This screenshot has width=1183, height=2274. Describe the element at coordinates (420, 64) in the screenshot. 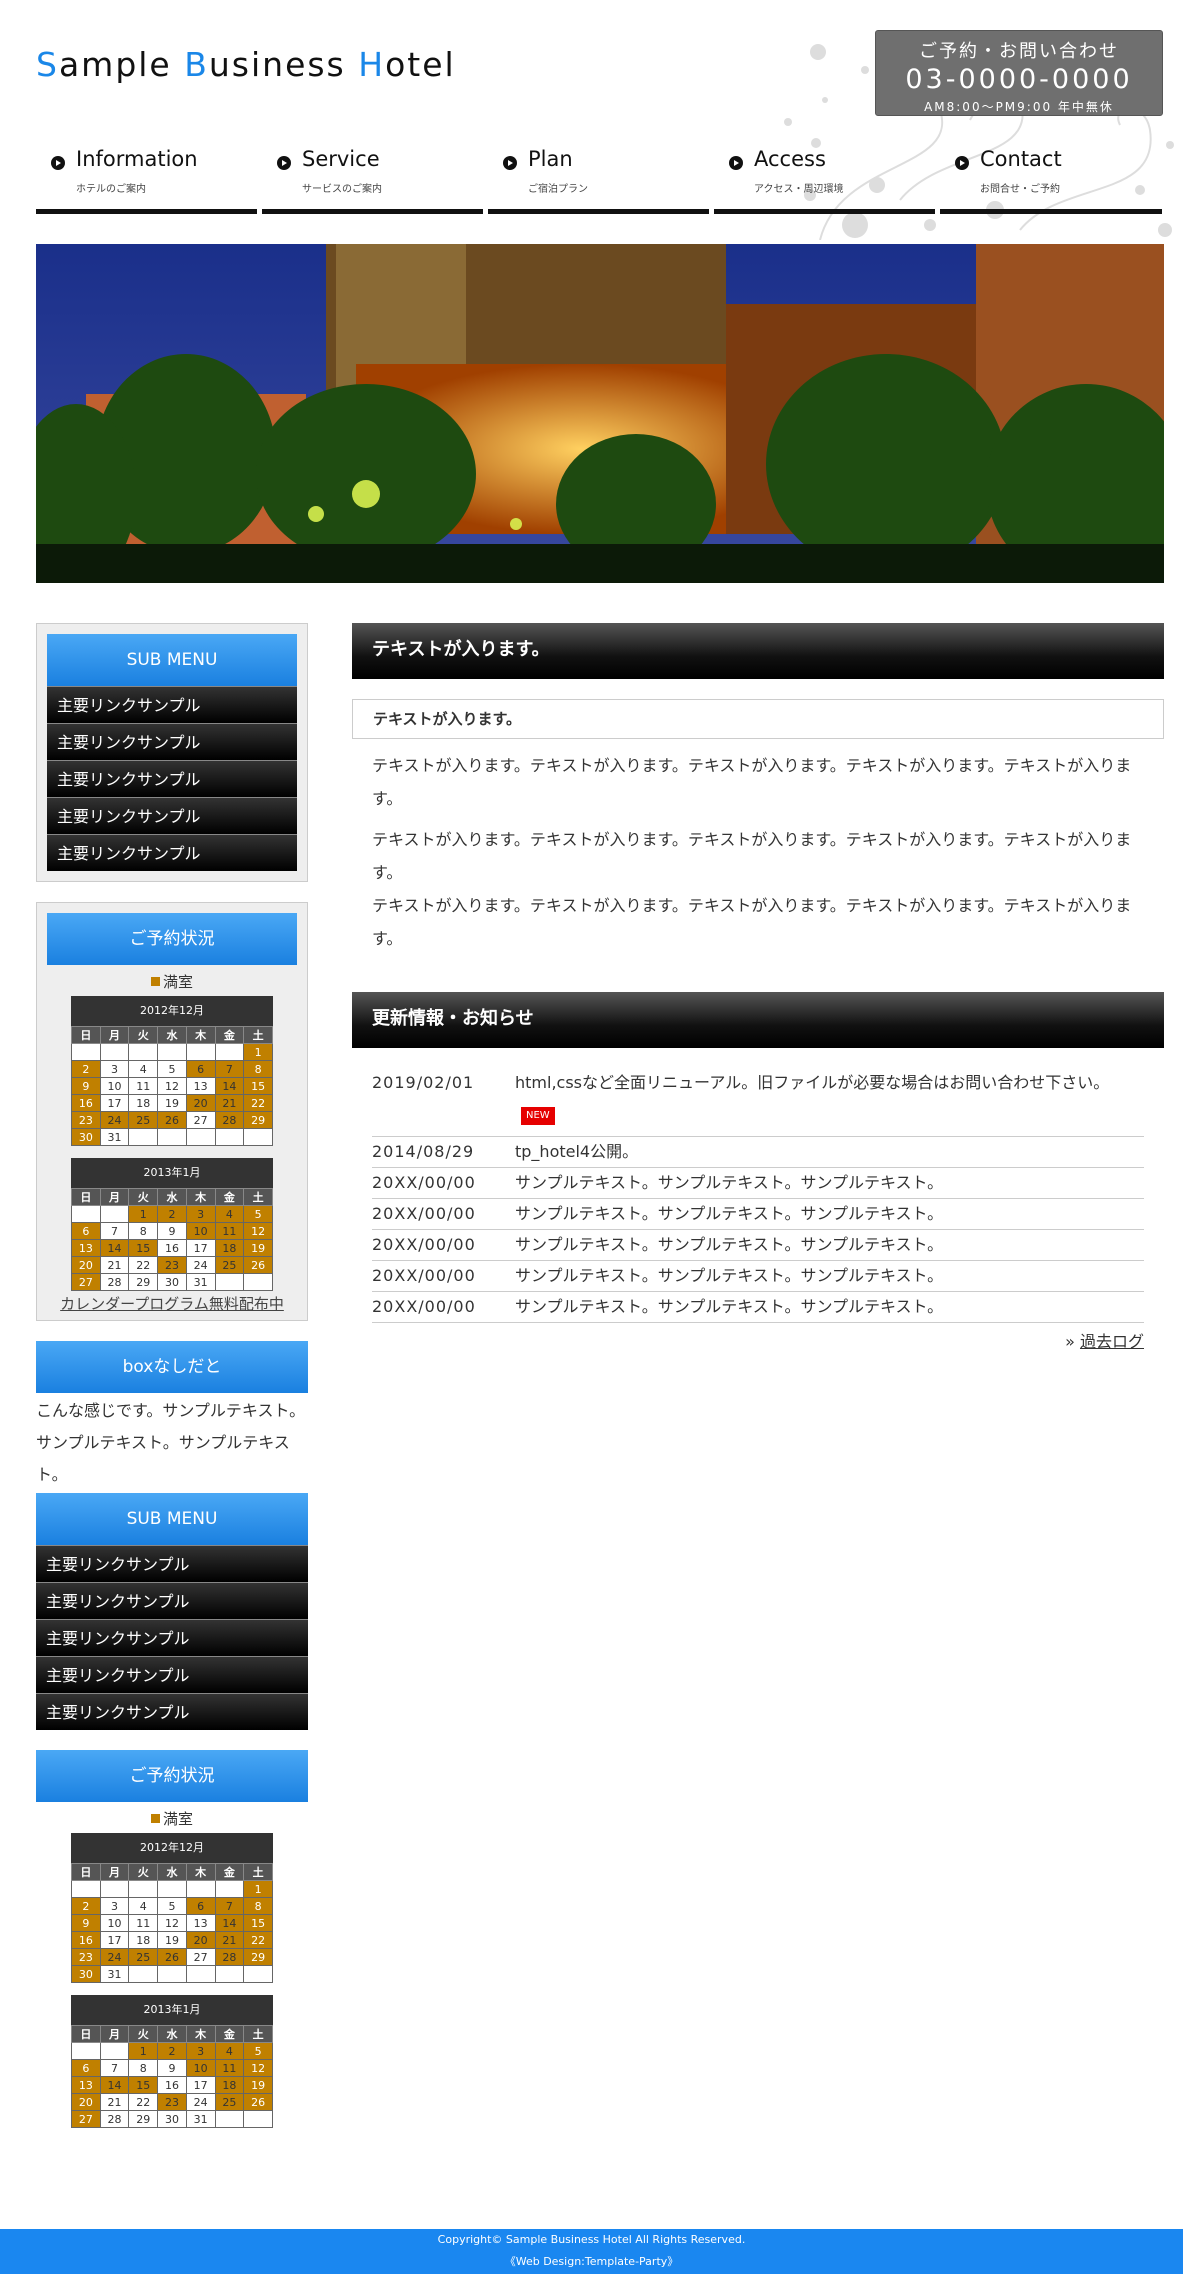

I see `logo-text: otel` at that location.